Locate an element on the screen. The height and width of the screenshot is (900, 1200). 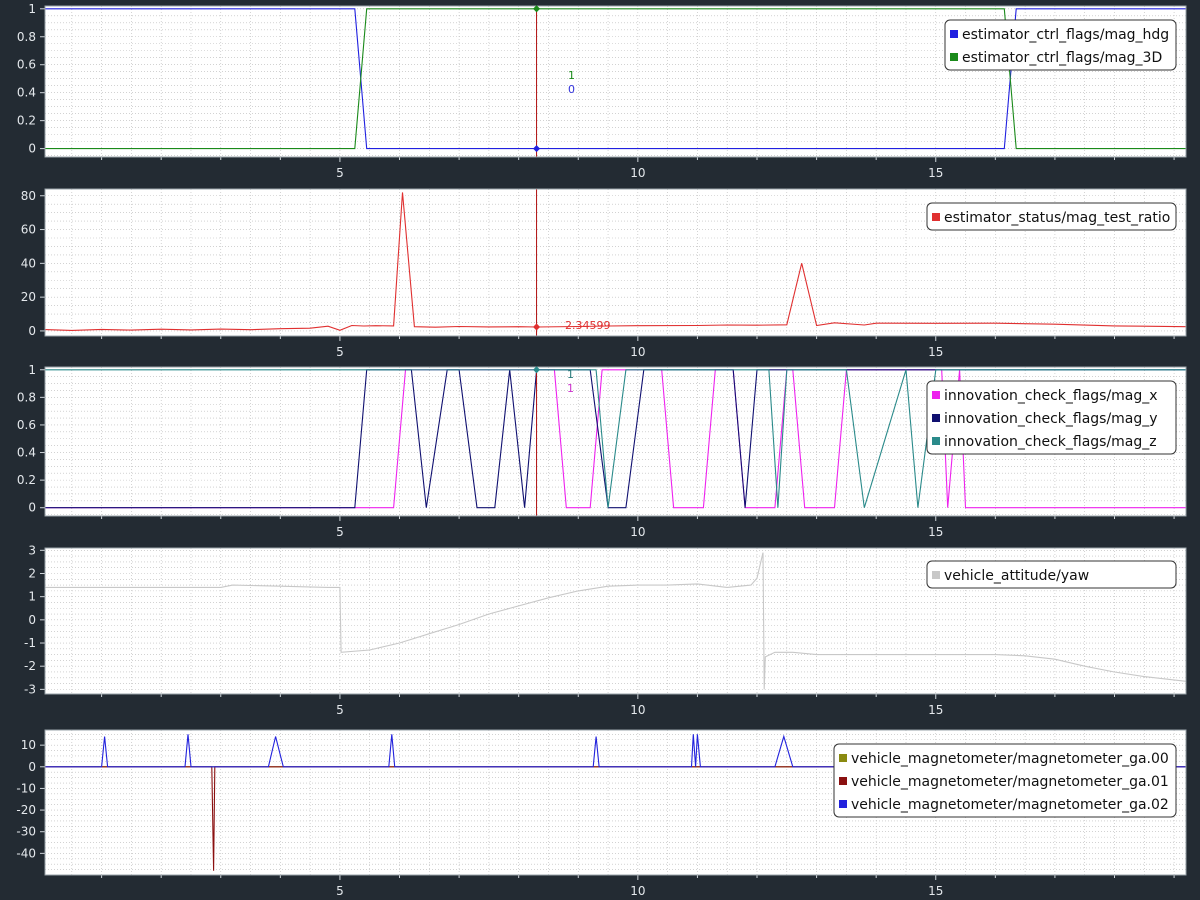
legend-label: innovation_check_flags/mag_z is located at coordinates (1050, 442).